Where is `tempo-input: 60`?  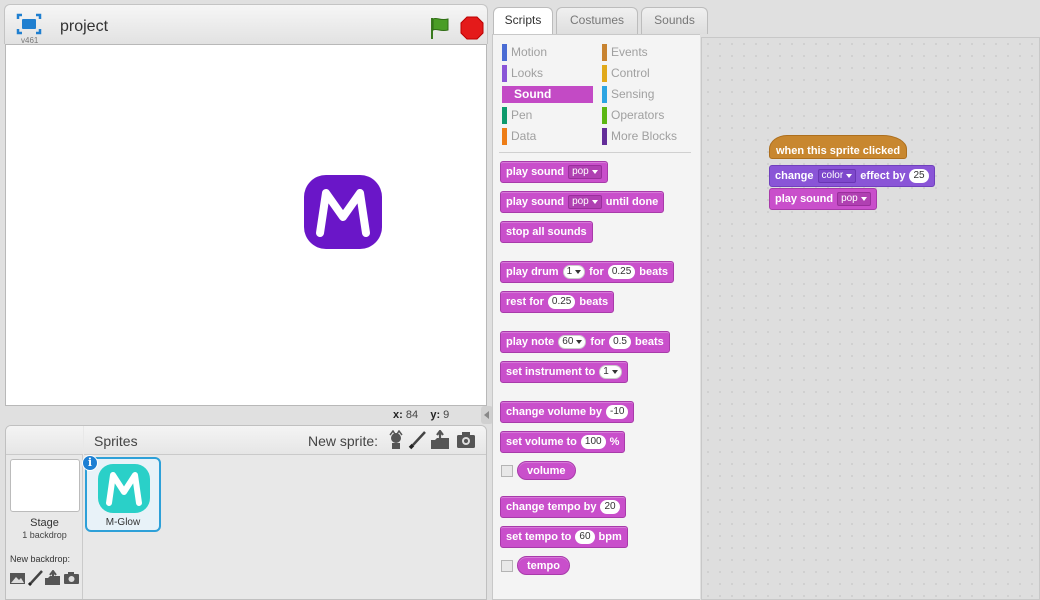
tempo-input: 60 is located at coordinates (585, 537).